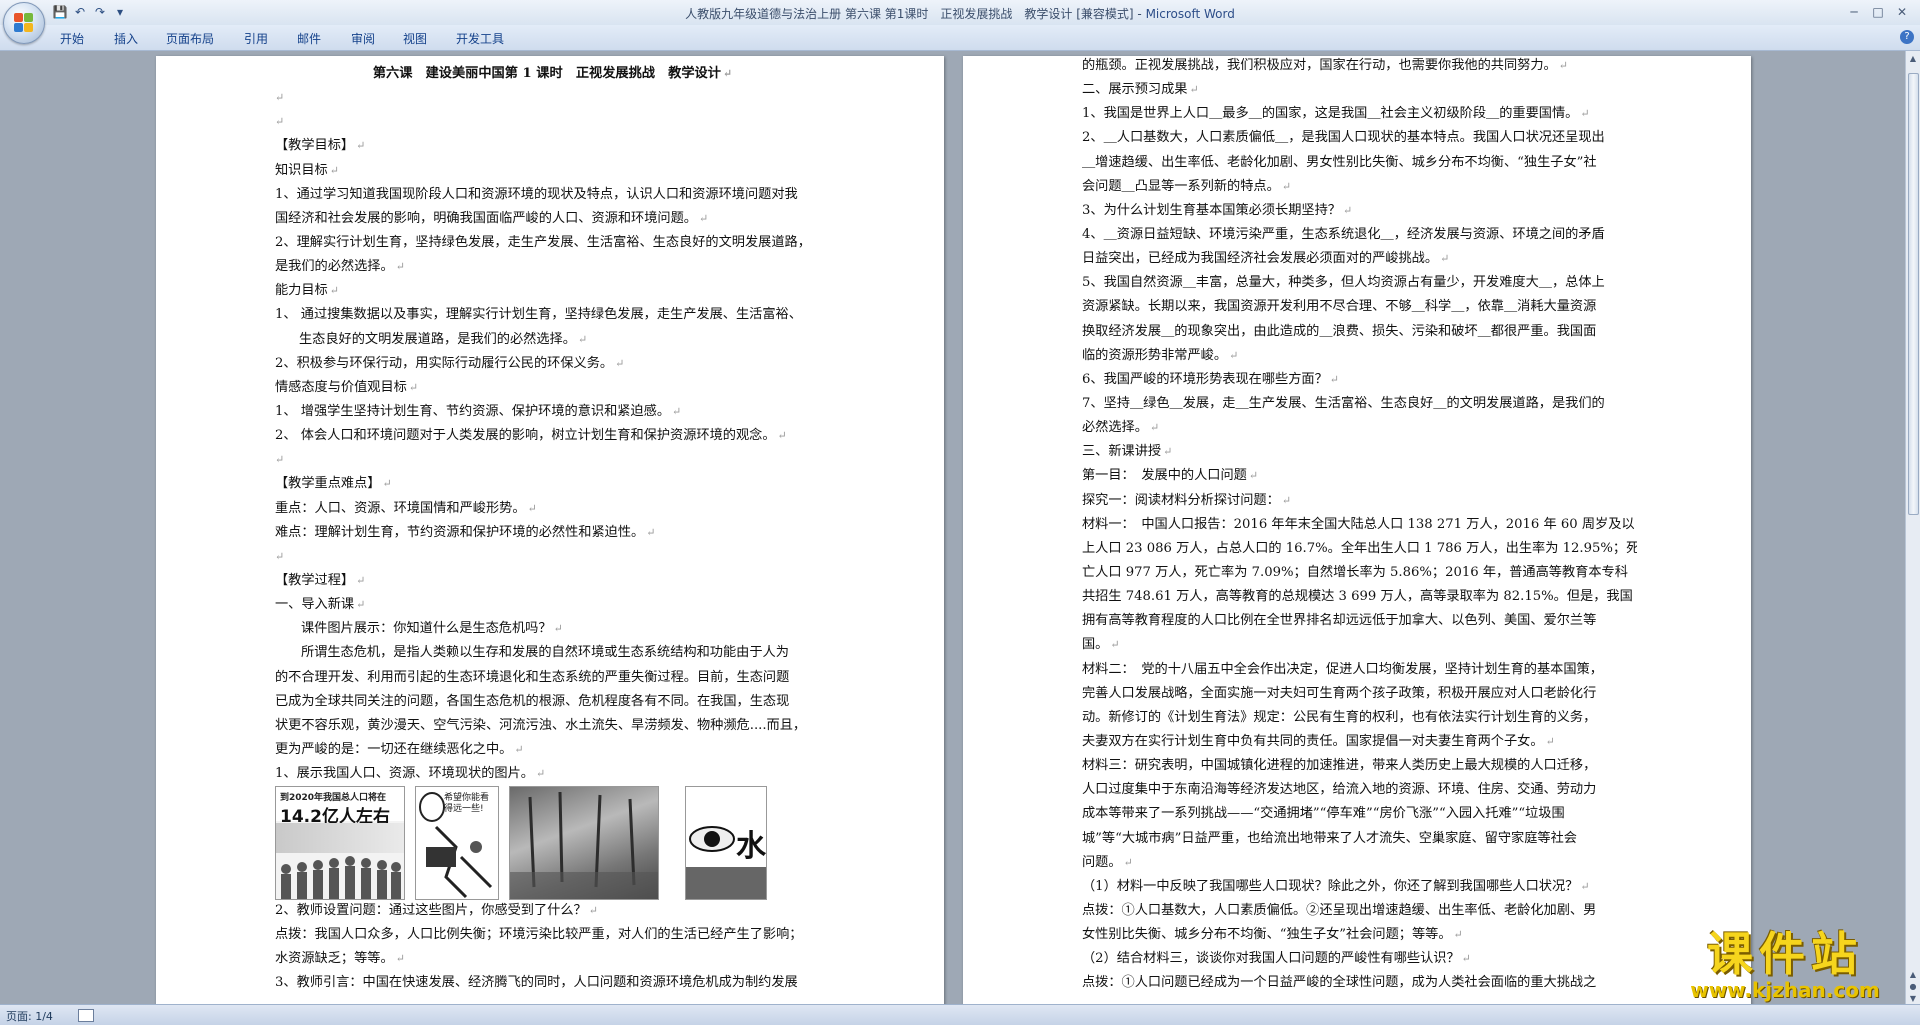 The width and height of the screenshot is (1920, 1025). I want to click on section-heading: 【教学目标】 ↵, so click(320, 146).